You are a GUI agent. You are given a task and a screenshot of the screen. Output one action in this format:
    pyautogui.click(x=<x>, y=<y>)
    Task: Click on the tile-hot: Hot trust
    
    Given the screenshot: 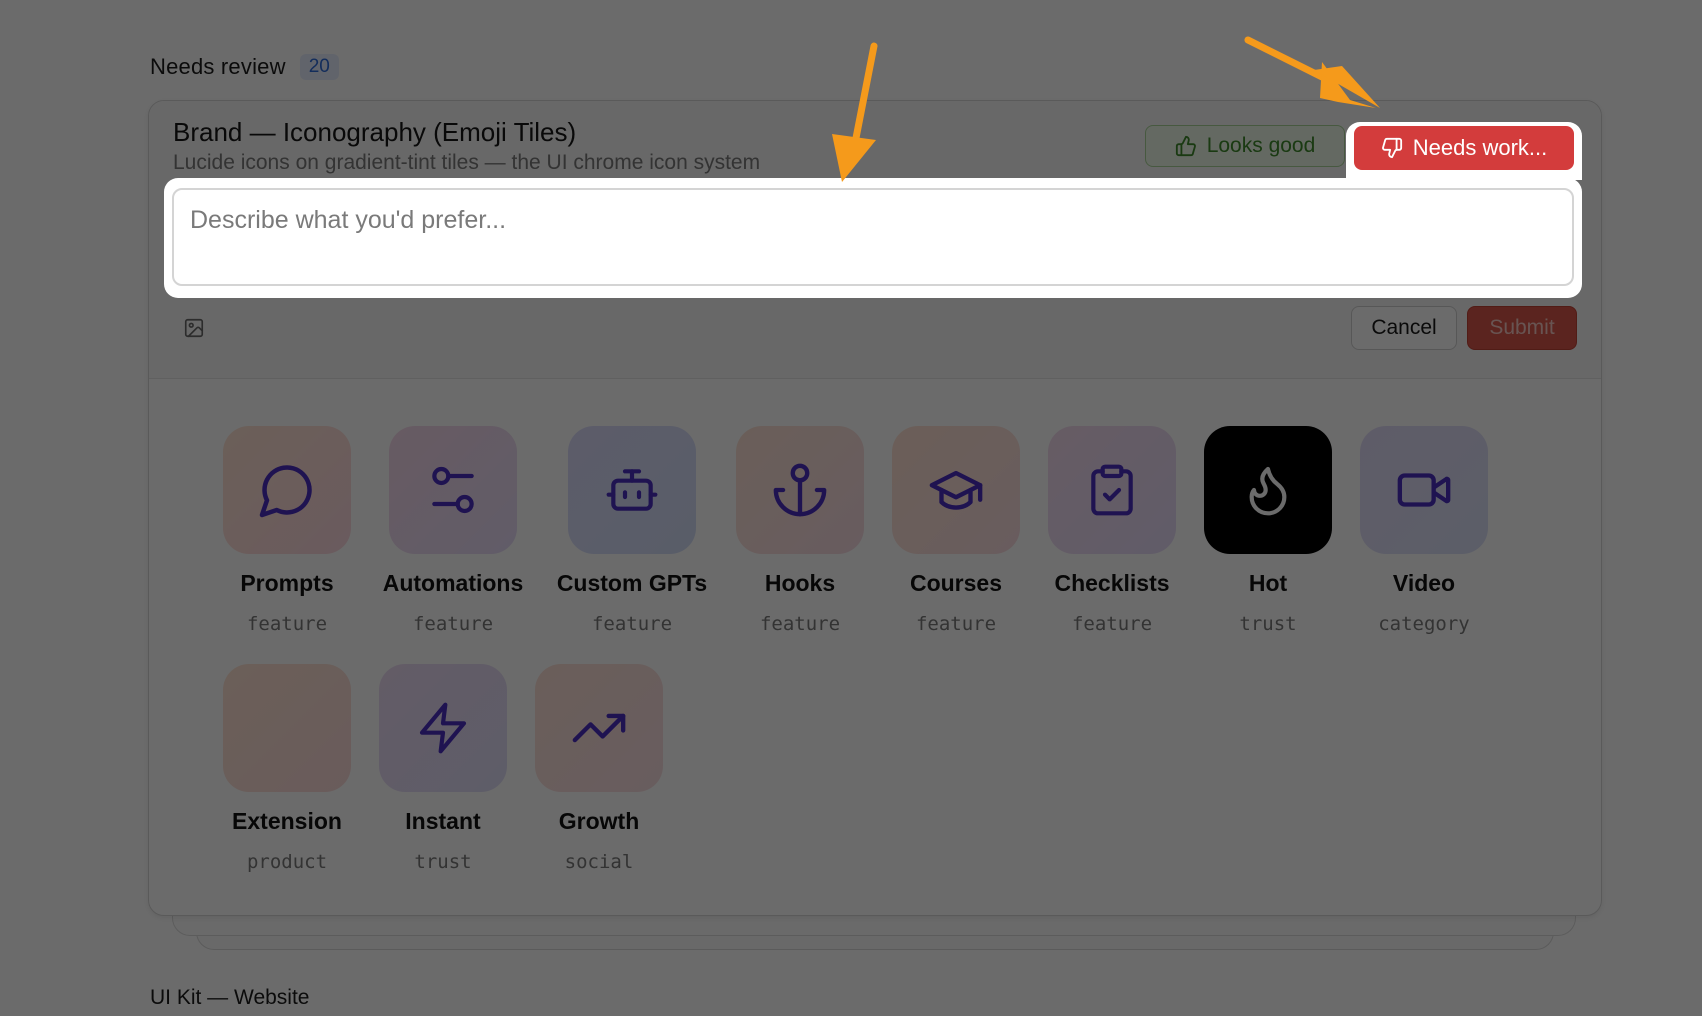 What is the action you would take?
    pyautogui.click(x=1268, y=530)
    